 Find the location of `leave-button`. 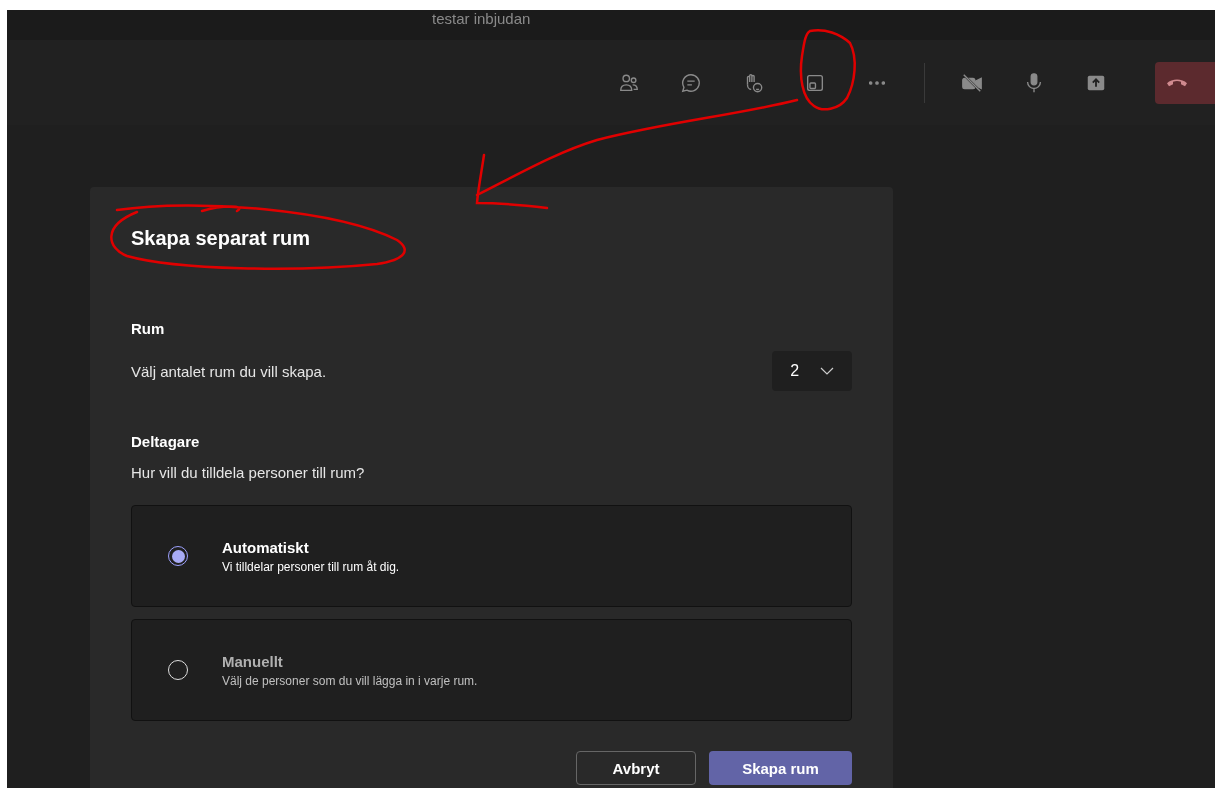

leave-button is located at coordinates (1185, 82).